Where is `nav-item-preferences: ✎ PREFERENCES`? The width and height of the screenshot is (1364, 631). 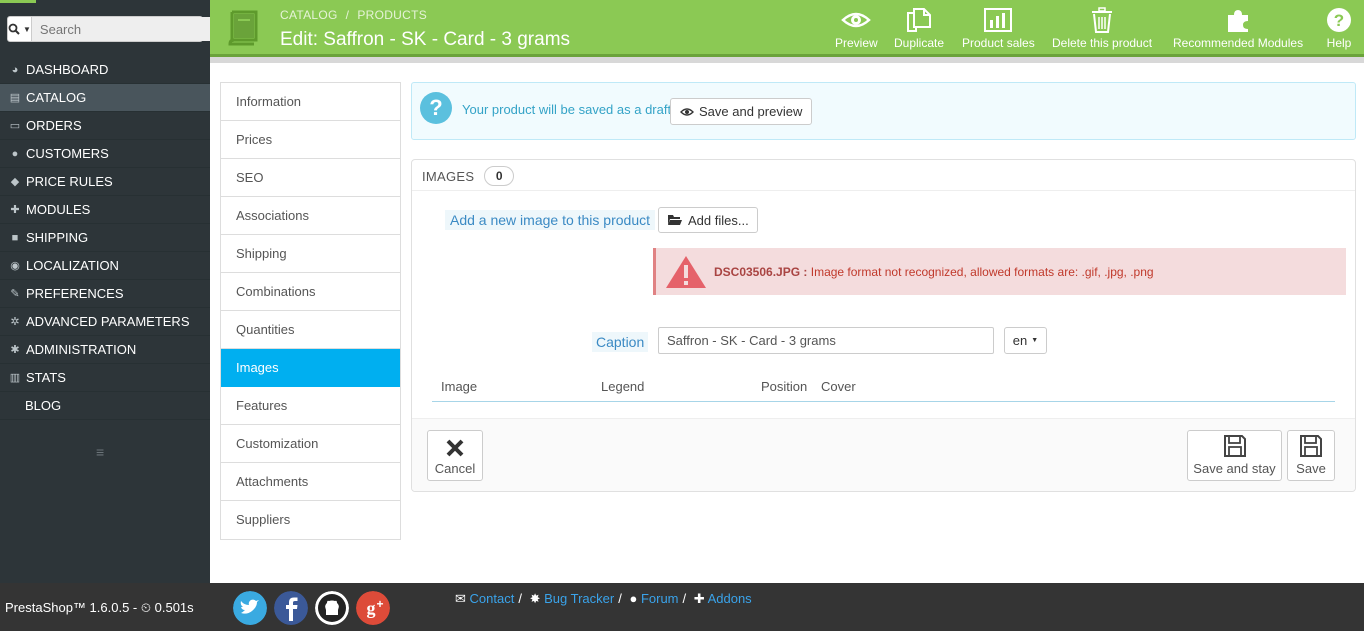
nav-item-preferences: ✎ PREFERENCES is located at coordinates (105, 294).